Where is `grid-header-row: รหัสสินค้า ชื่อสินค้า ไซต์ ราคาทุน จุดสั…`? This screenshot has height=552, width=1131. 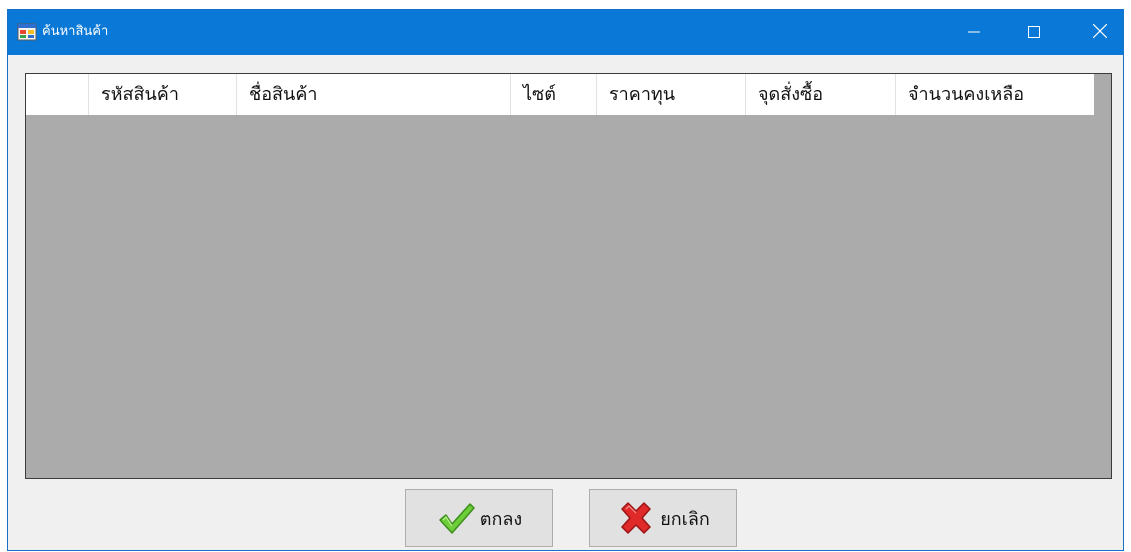 grid-header-row: รหัสสินค้า ชื่อสินค้า ไซต์ ราคาทุน จุดสั… is located at coordinates (560, 94).